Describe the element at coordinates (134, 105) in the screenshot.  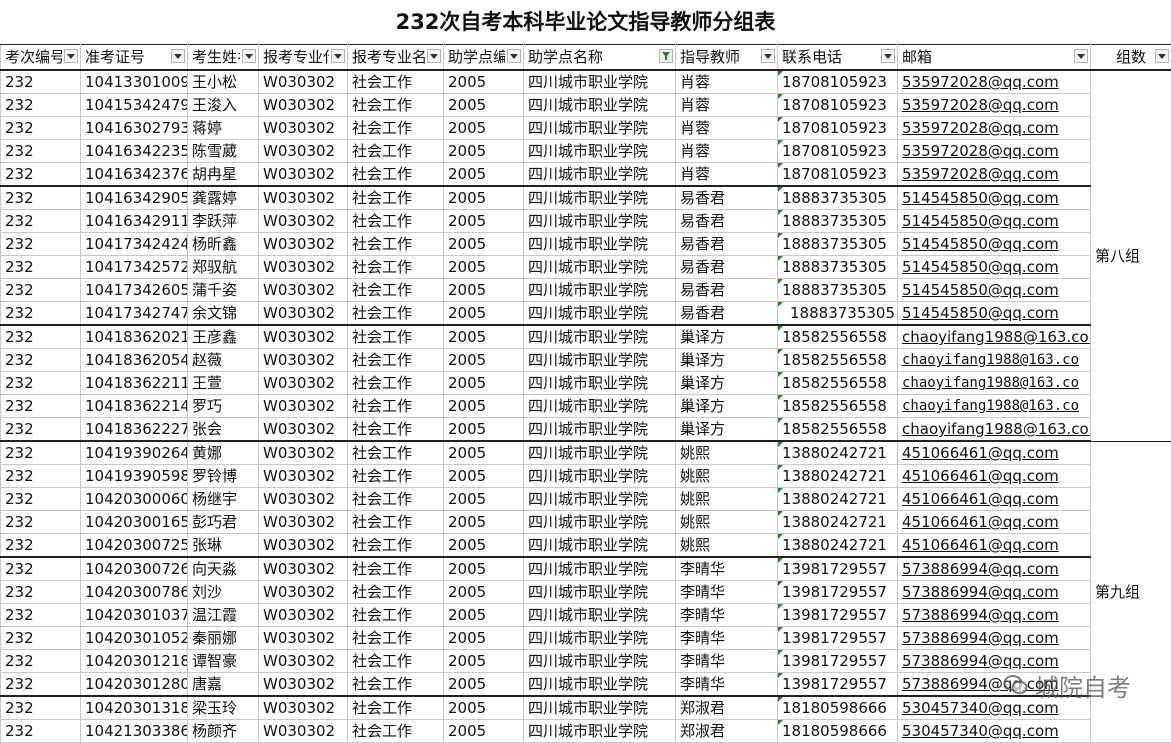
I see `cell-ticket-number: 10415342479` at that location.